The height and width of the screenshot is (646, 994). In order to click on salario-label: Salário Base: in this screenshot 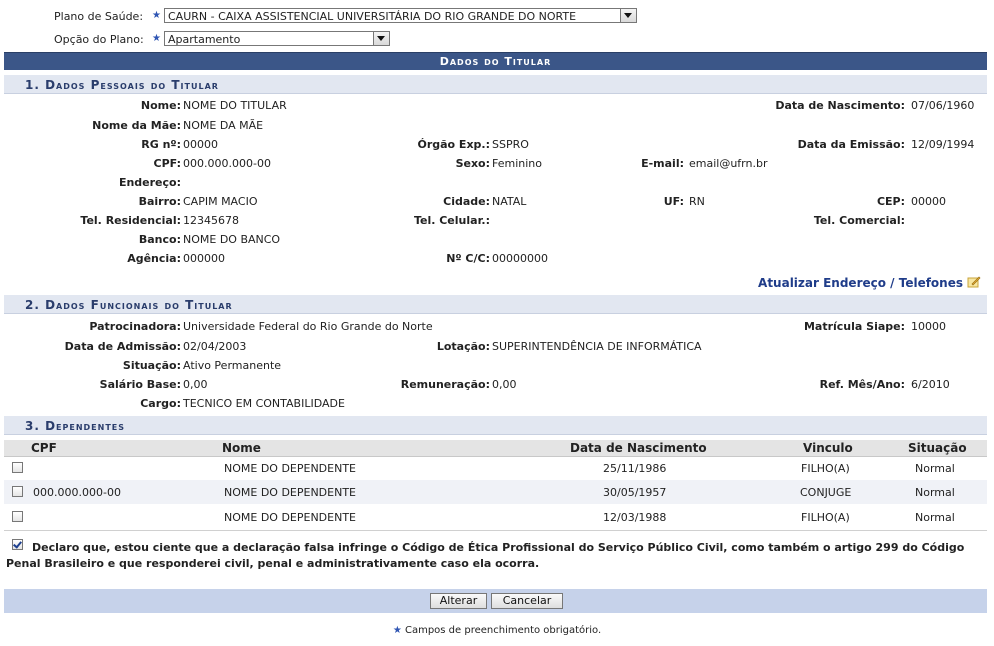, I will do `click(140, 384)`.